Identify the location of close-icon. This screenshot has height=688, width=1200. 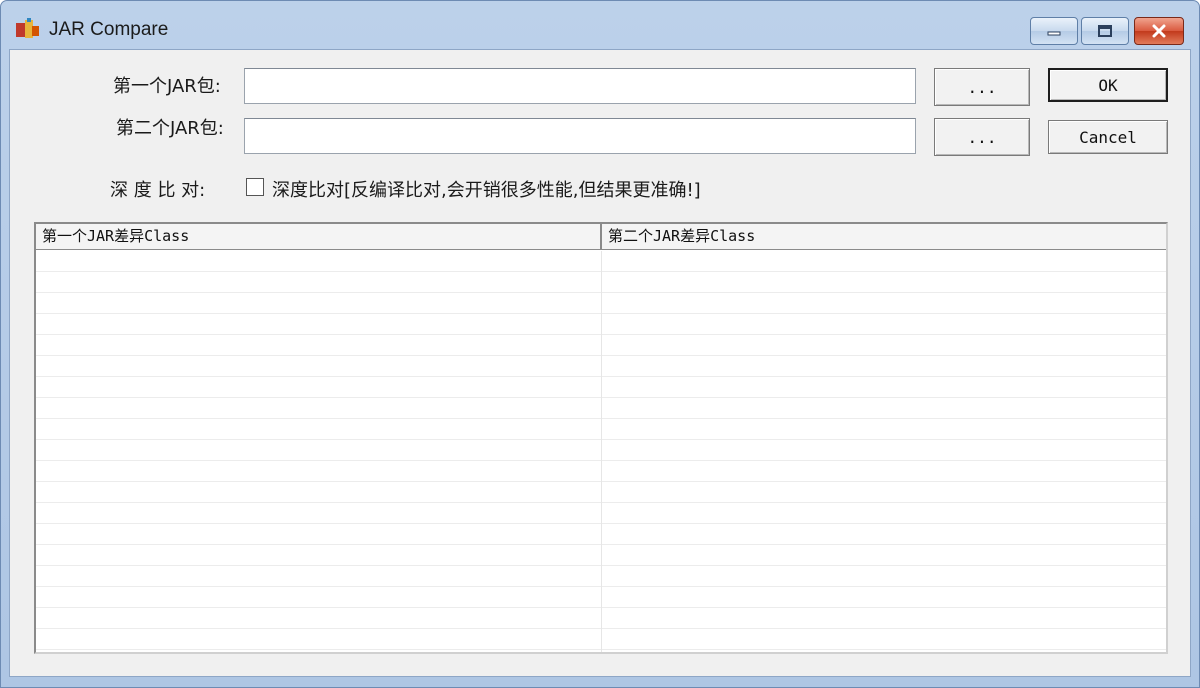
(1159, 31).